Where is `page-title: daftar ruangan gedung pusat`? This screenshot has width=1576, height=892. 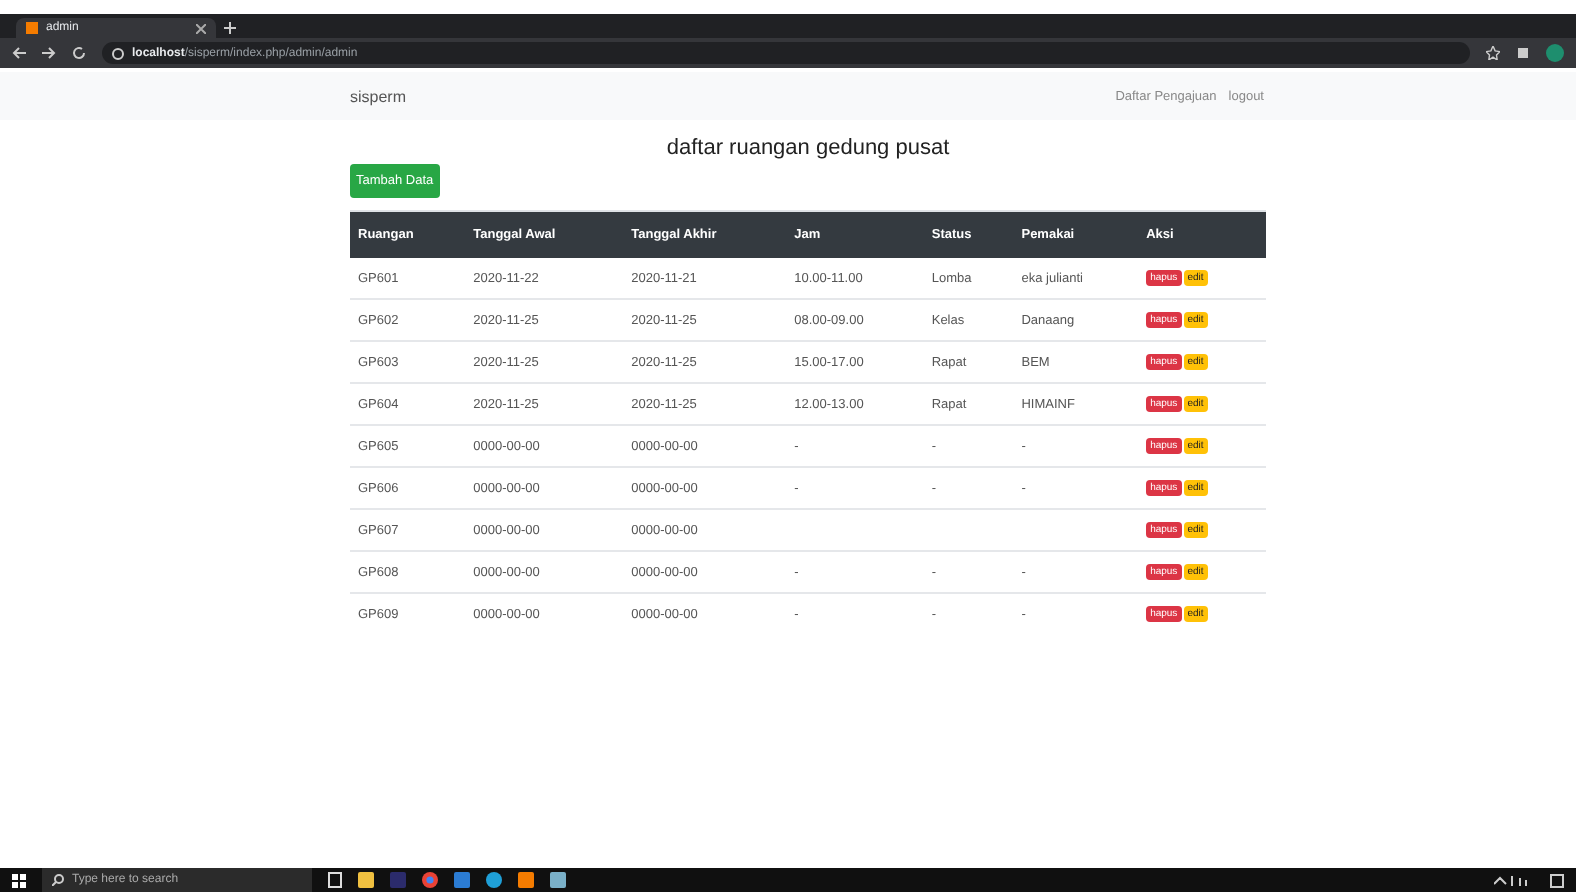 page-title: daftar ruangan gedung pusat is located at coordinates (808, 148).